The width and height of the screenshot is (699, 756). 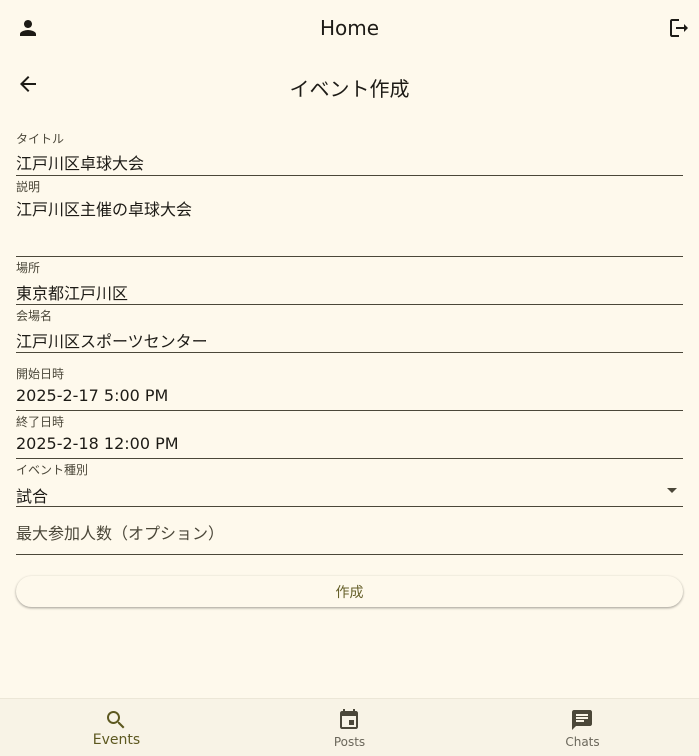 I want to click on location-field-label: 場所, so click(x=28, y=268).